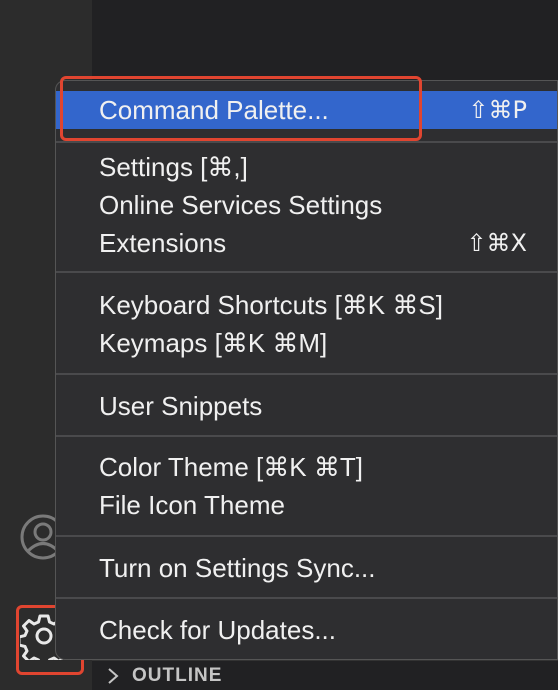  What do you see at coordinates (496, 243) in the screenshot?
I see `menu-item-shortcut: ⇧⌘X` at bounding box center [496, 243].